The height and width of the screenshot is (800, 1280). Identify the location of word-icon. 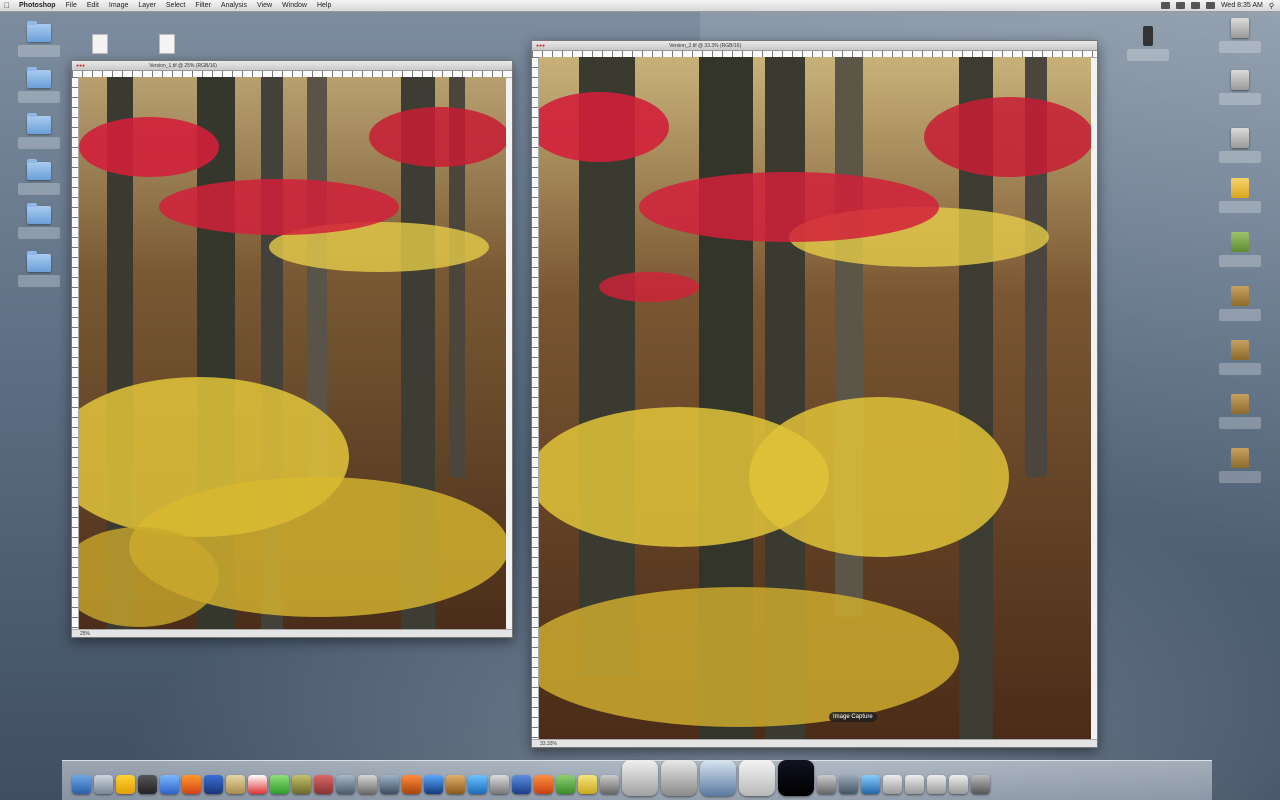
(521, 784).